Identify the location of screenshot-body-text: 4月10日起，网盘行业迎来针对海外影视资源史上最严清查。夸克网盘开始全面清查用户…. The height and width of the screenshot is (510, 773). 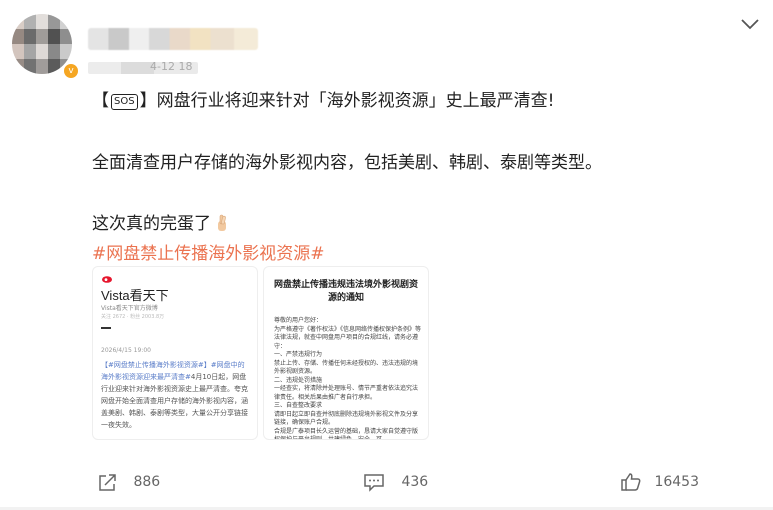
(174, 401).